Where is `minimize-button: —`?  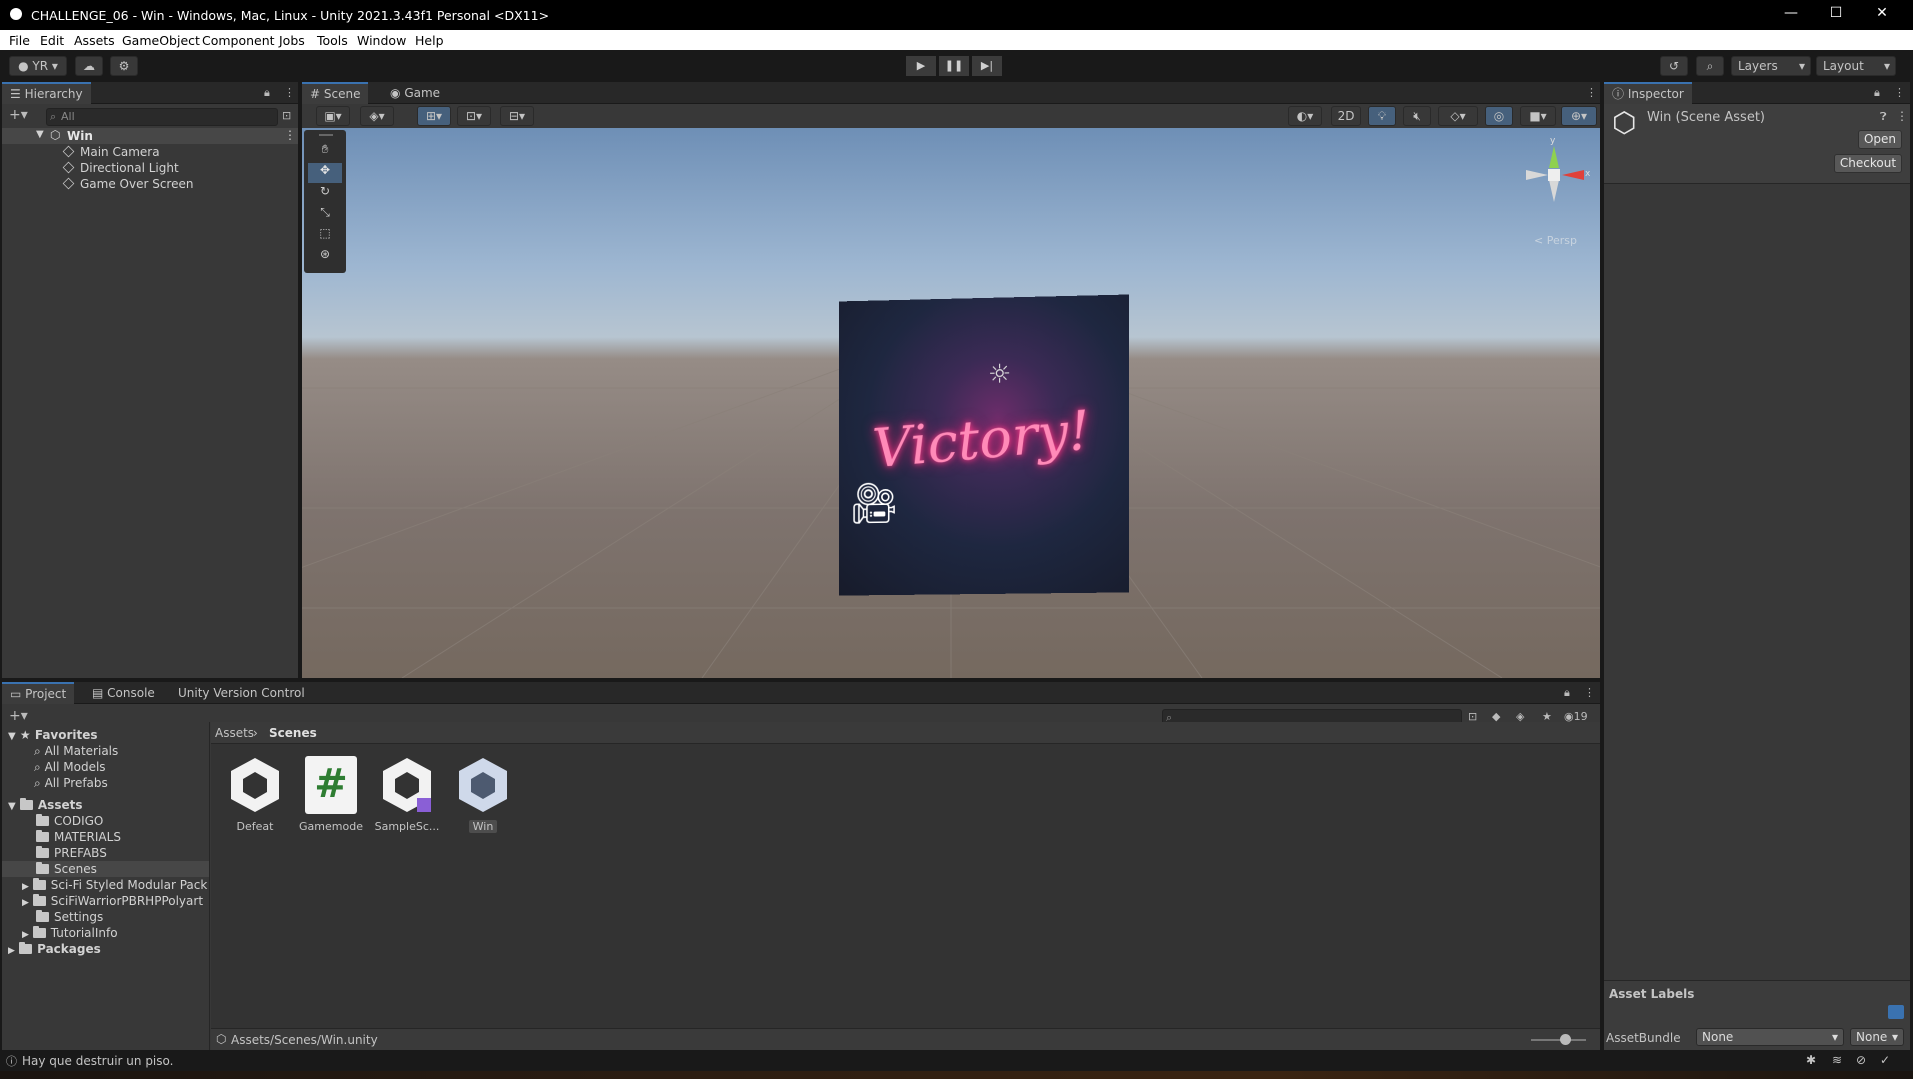 minimize-button: — is located at coordinates (1791, 13).